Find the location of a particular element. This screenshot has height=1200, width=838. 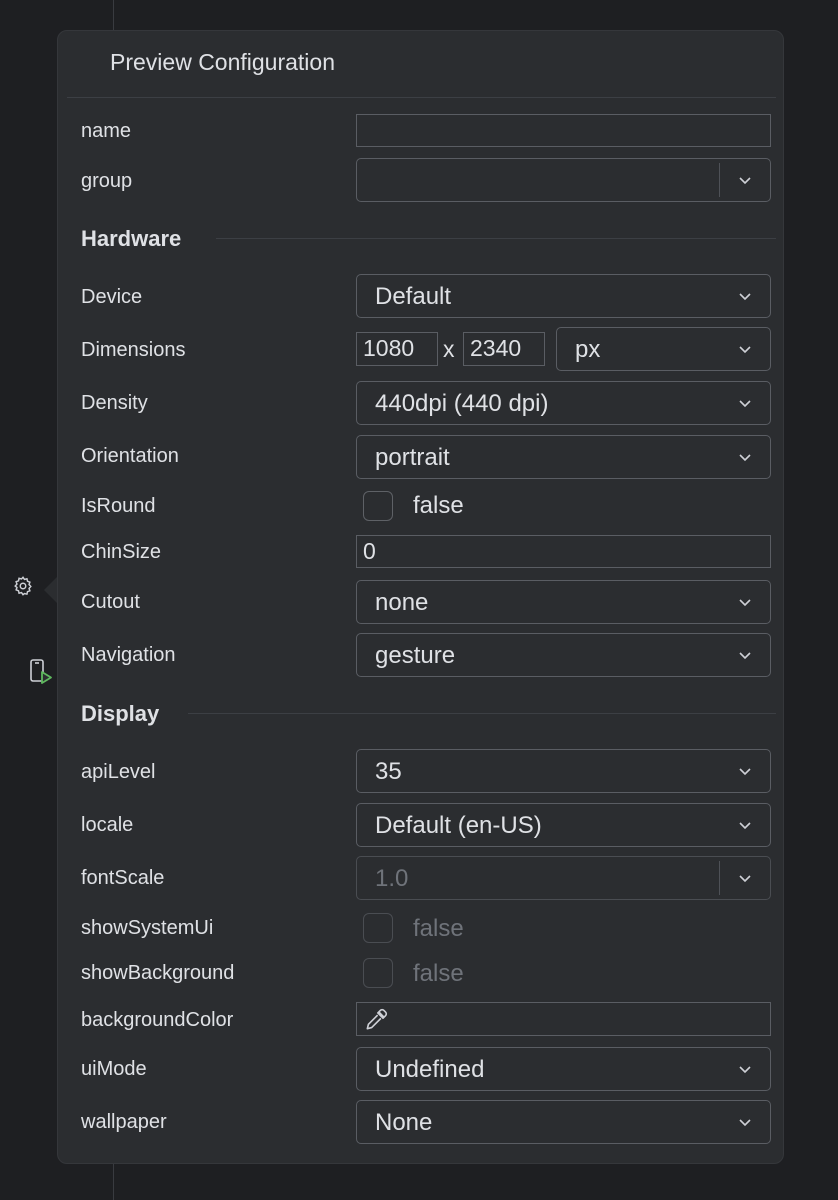

backgroundcolor-picker is located at coordinates (563, 1019).